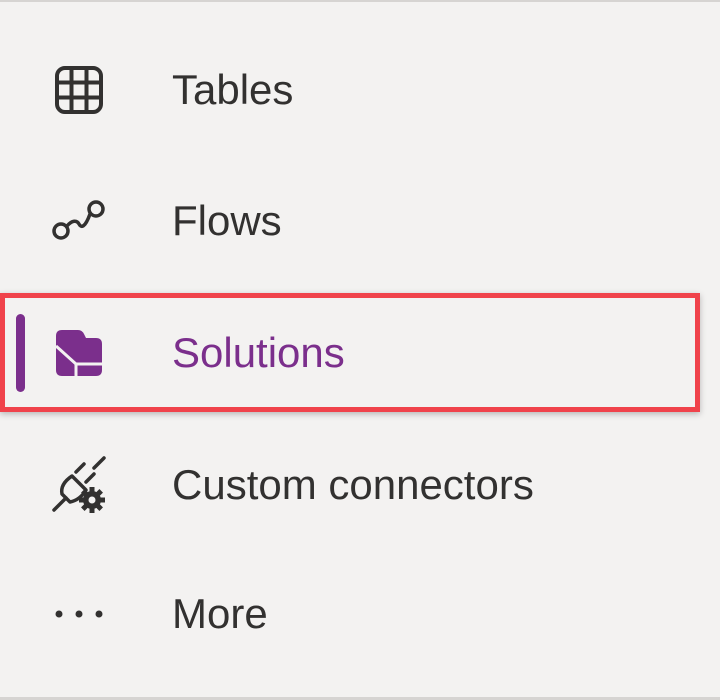  Describe the element at coordinates (233, 89) in the screenshot. I see `nav-item-label: Tables` at that location.